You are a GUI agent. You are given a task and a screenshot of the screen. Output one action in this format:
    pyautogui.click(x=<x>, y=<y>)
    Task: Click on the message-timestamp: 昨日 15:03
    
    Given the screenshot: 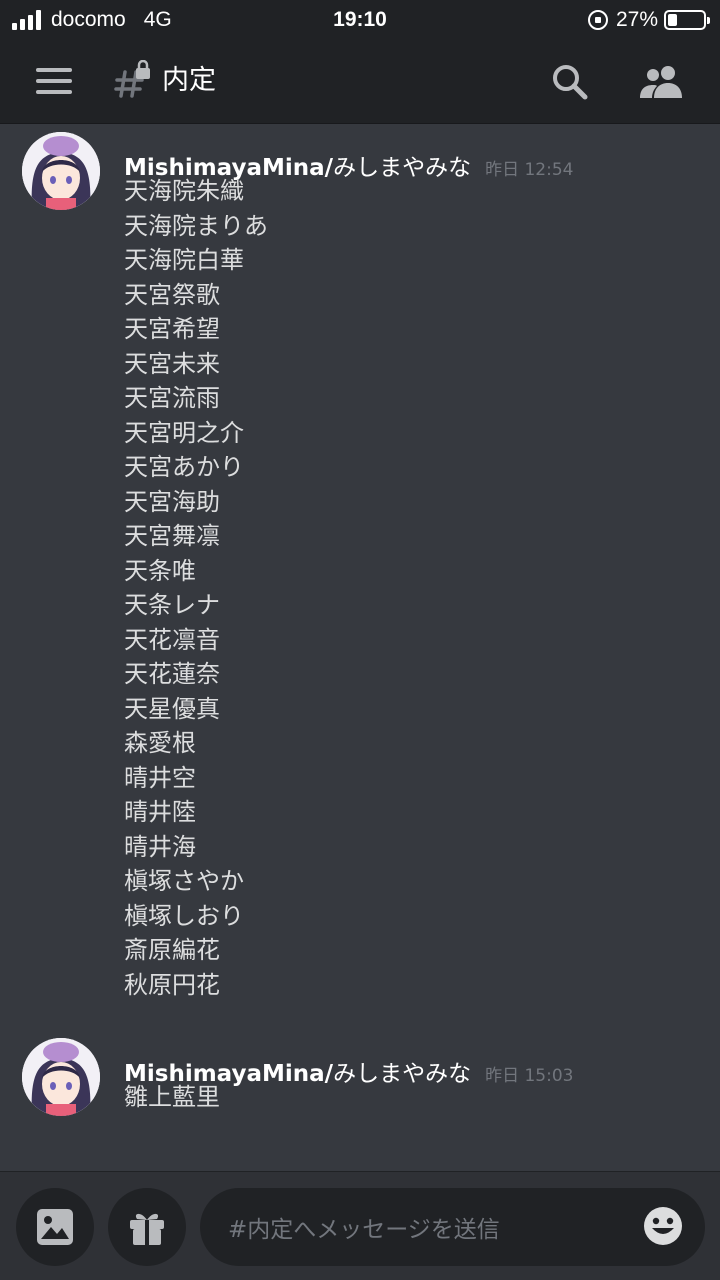 What is the action you would take?
    pyautogui.click(x=529, y=1076)
    